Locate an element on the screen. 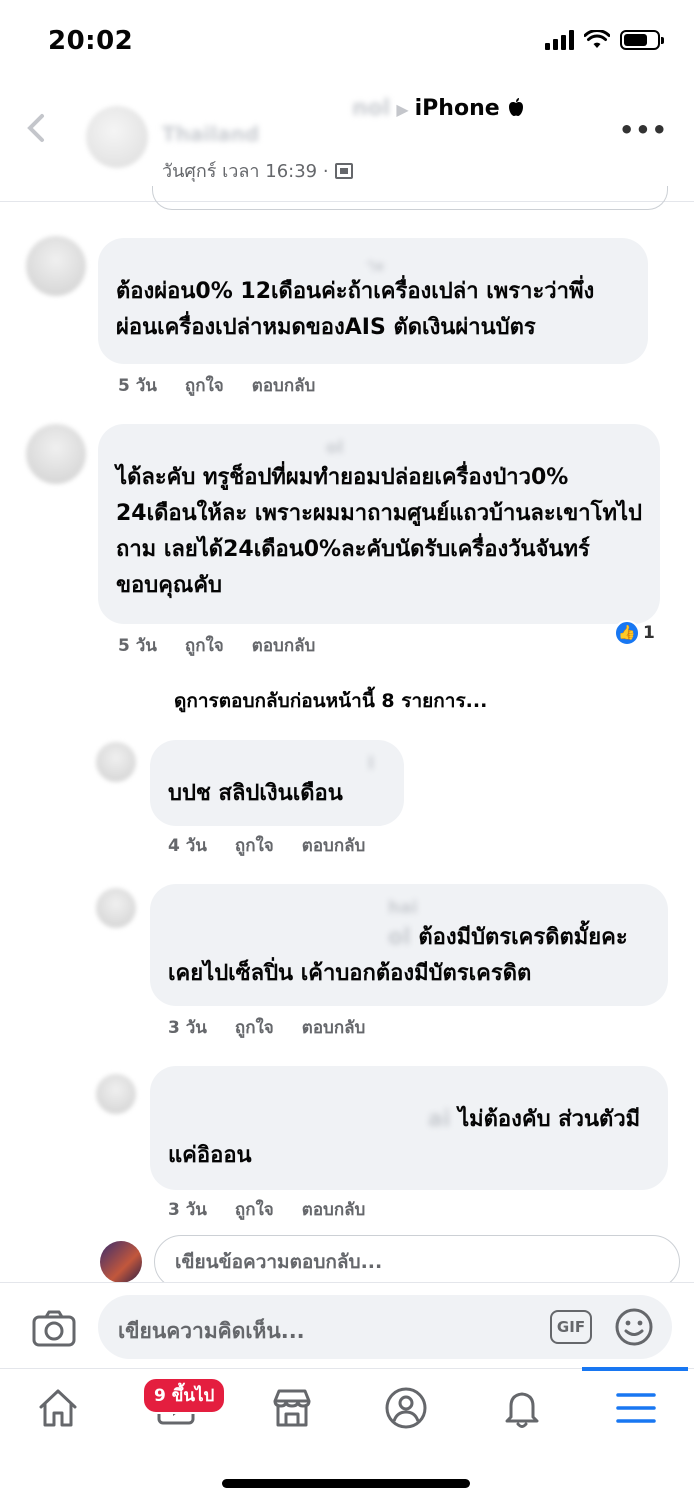 The image size is (694, 1500). tab-marketplace is located at coordinates (292, 1408).